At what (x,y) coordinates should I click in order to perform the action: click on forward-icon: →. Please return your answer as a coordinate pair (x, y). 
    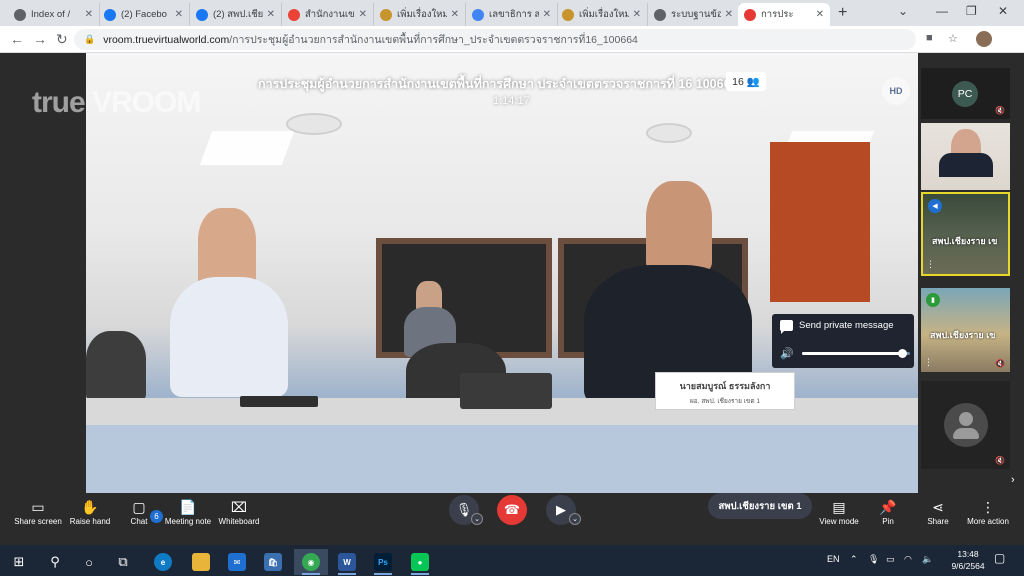
    Looking at the image, I should click on (40, 39).